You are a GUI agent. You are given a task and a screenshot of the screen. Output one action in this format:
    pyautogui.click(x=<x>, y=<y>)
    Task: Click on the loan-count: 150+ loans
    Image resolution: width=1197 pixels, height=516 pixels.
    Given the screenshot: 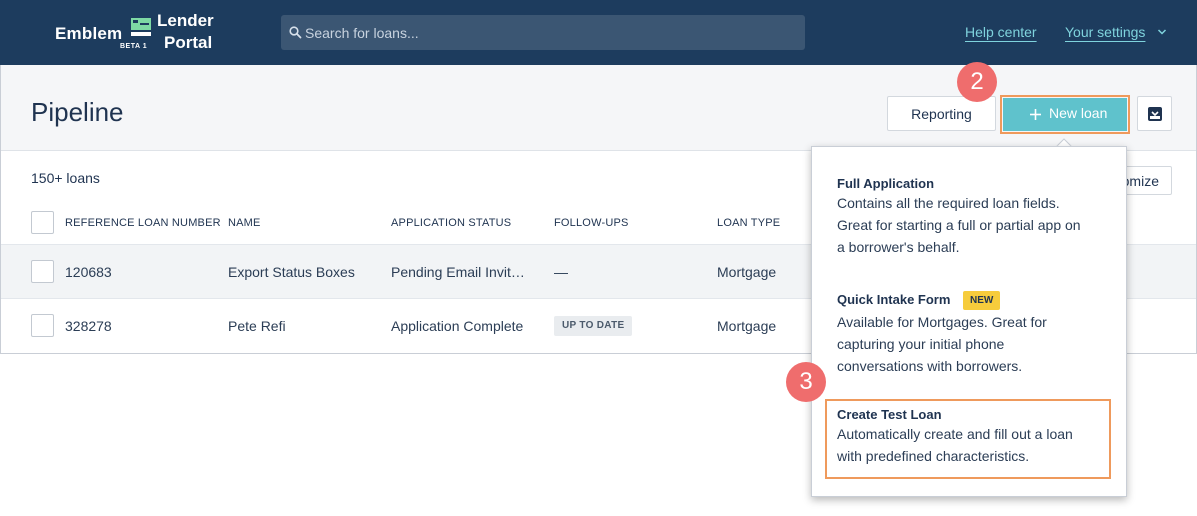 What is the action you would take?
    pyautogui.click(x=65, y=178)
    